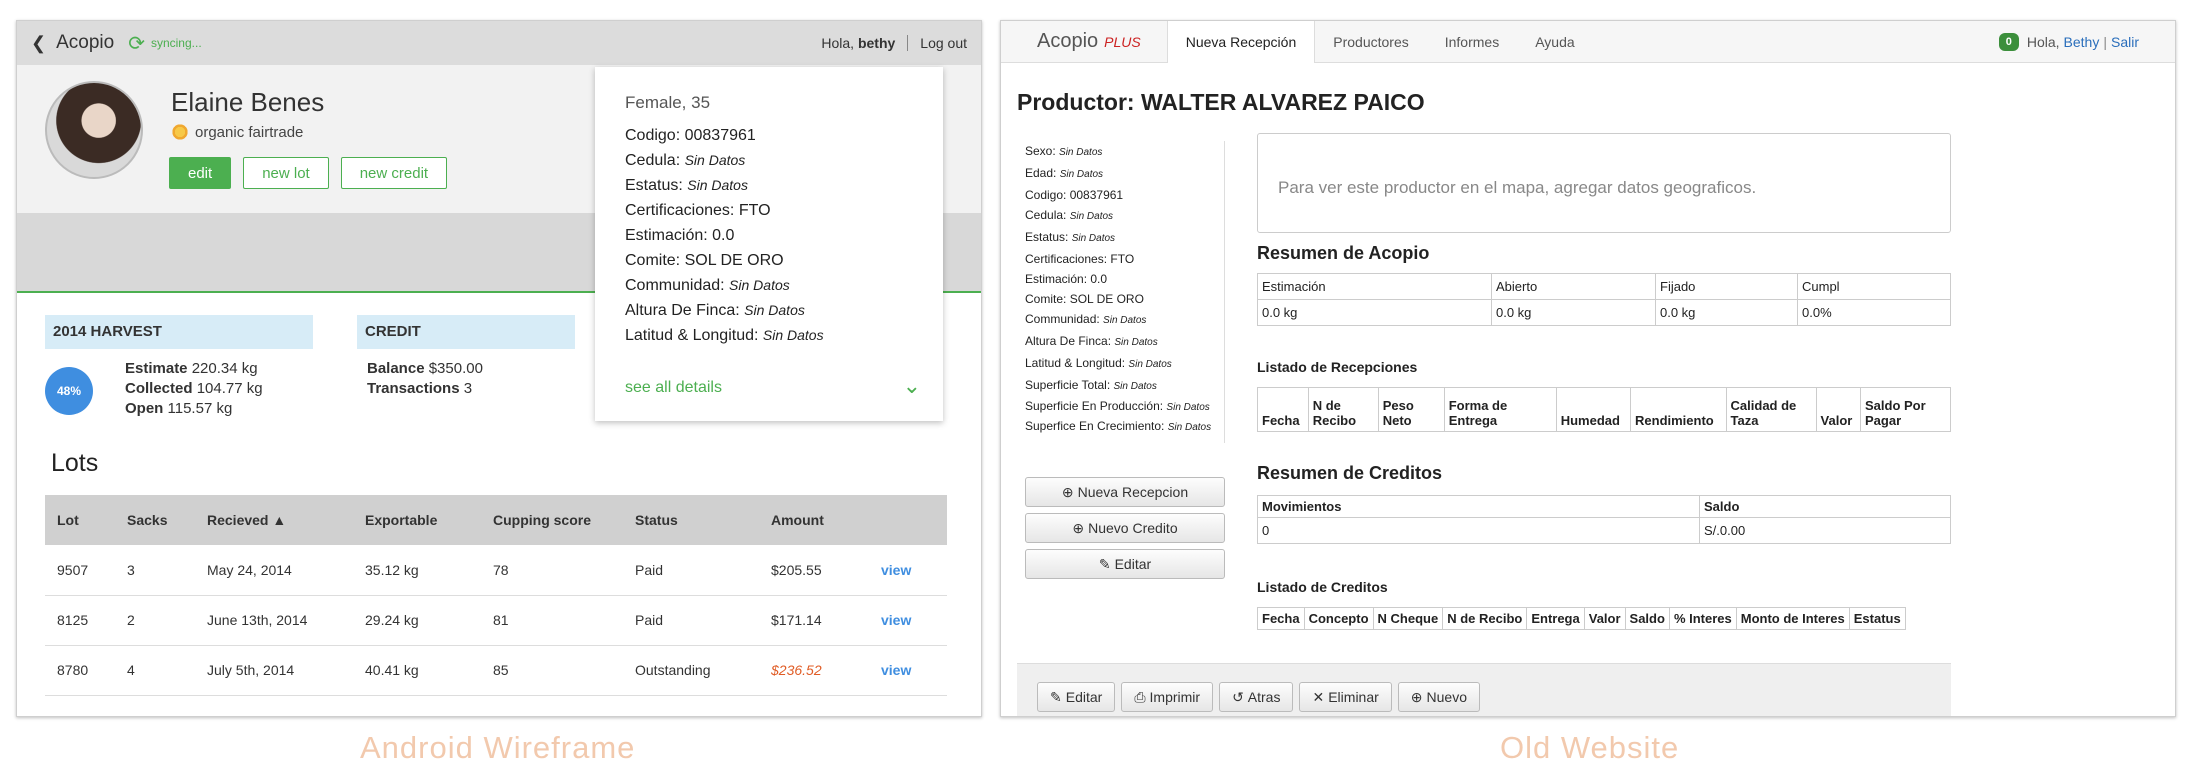  Describe the element at coordinates (814, 520) in the screenshot. I see `col-amount: Amount` at that location.